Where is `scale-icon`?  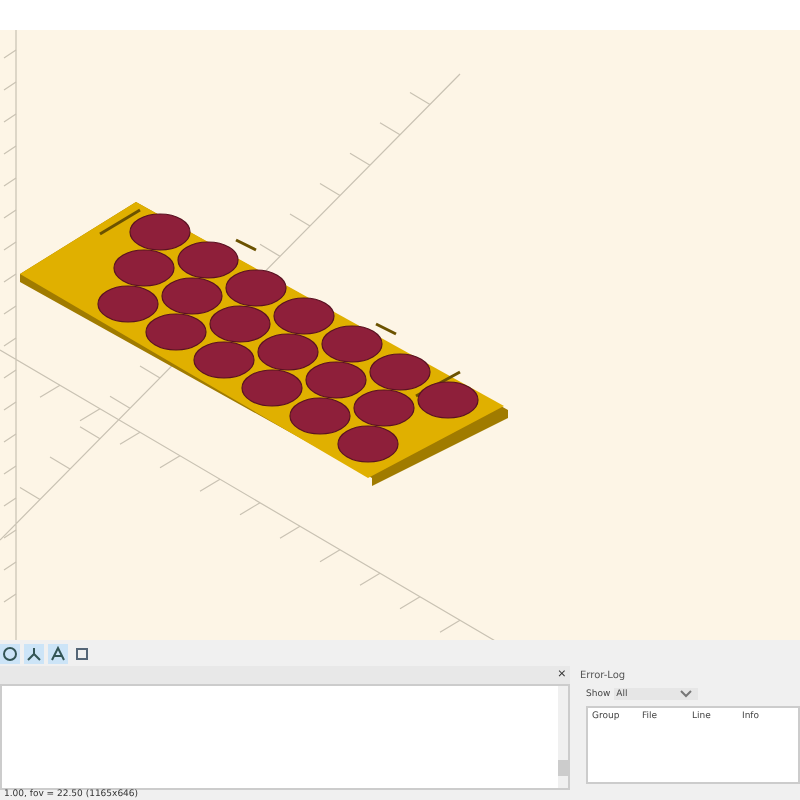
scale-icon is located at coordinates (58, 653).